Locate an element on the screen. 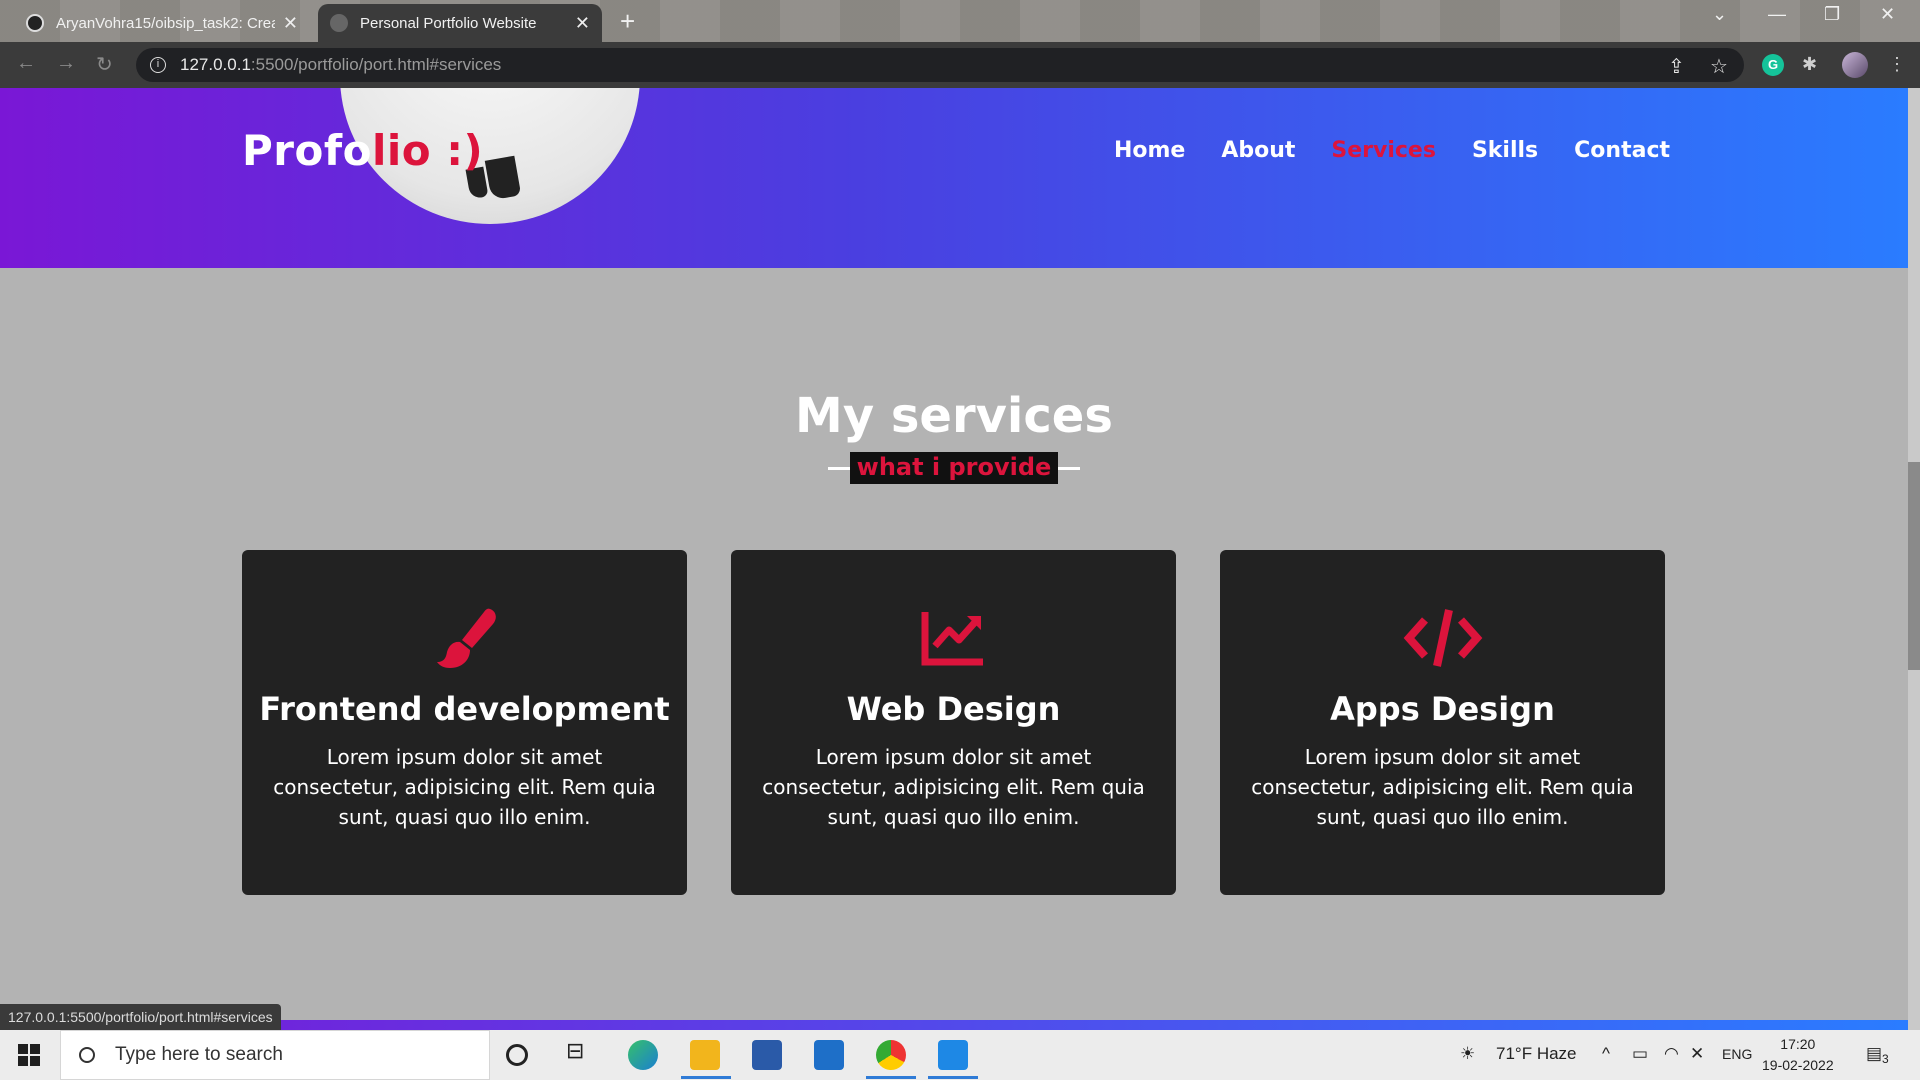 This screenshot has height=1080, width=1920. vscode-icon is located at coordinates (953, 1055).